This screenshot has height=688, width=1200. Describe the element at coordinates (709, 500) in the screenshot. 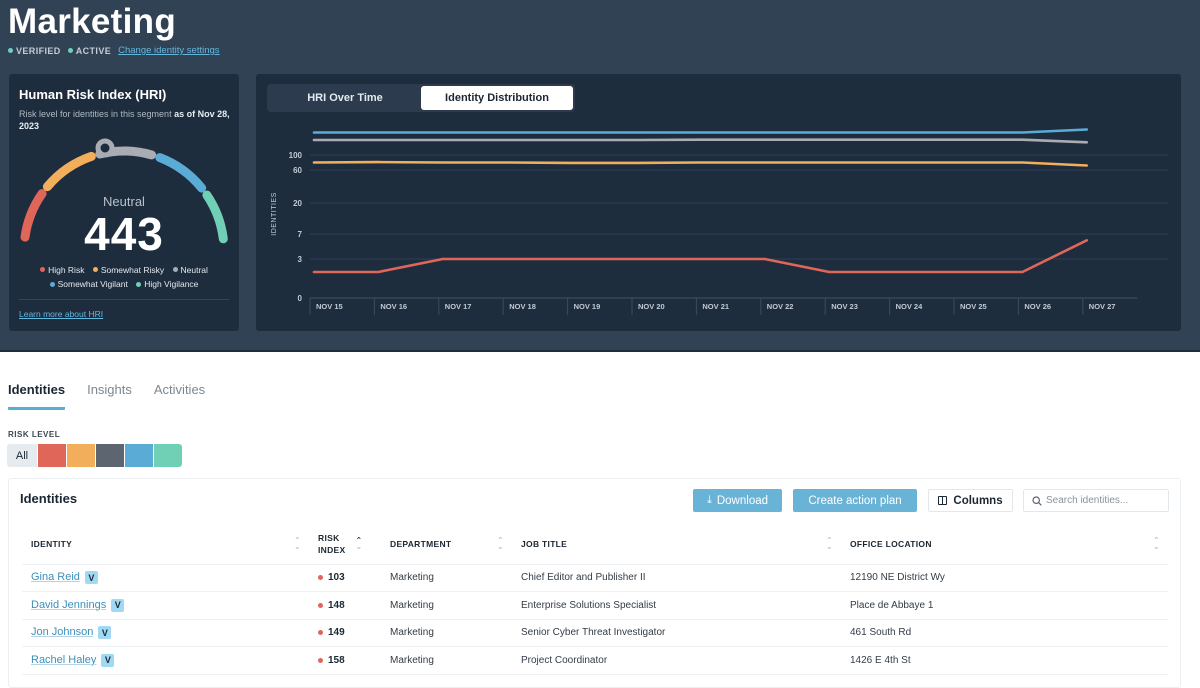

I see `download-icon: ⤓` at that location.